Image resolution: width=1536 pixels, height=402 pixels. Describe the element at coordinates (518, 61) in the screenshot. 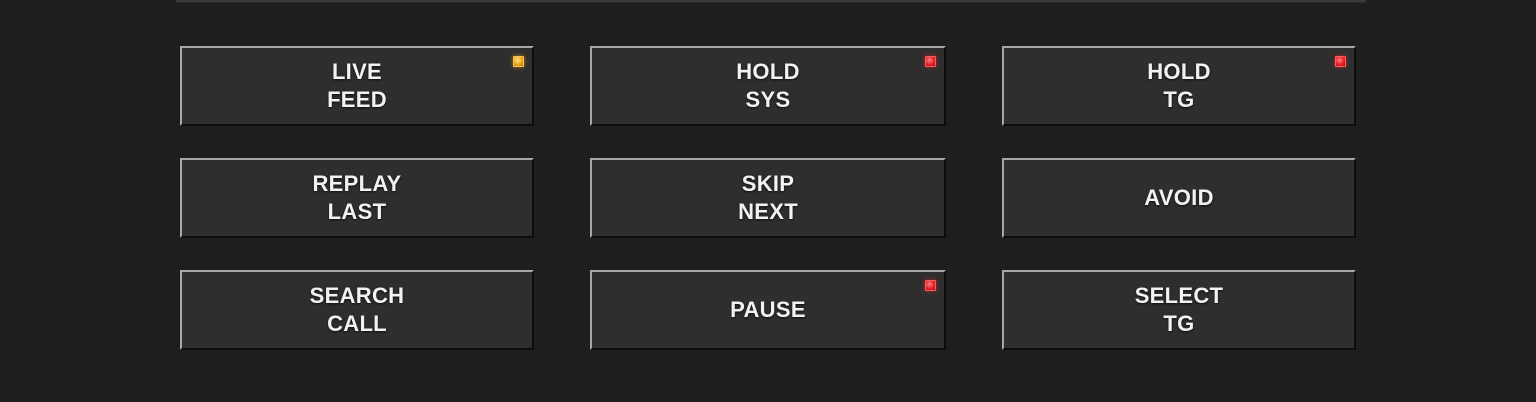

I see `amber-indicator-icon` at that location.